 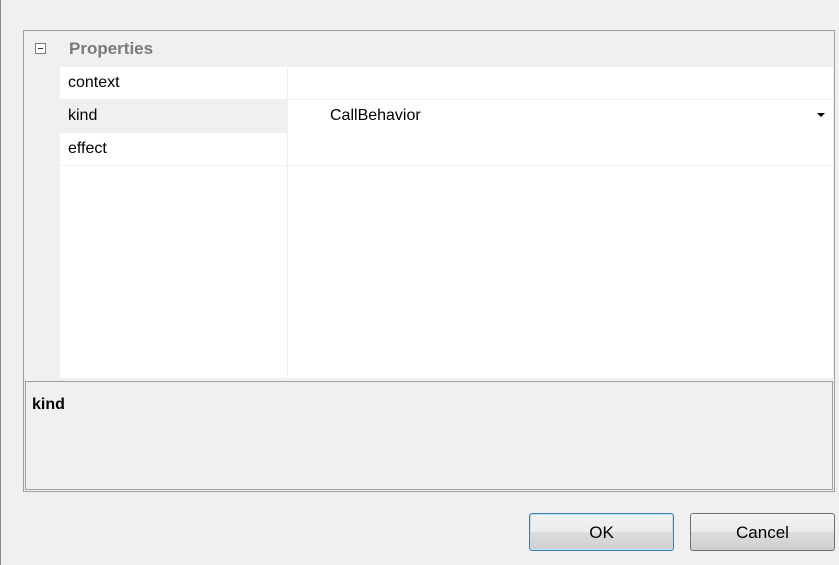 What do you see at coordinates (48, 404) in the screenshot?
I see `description-title: kind` at bounding box center [48, 404].